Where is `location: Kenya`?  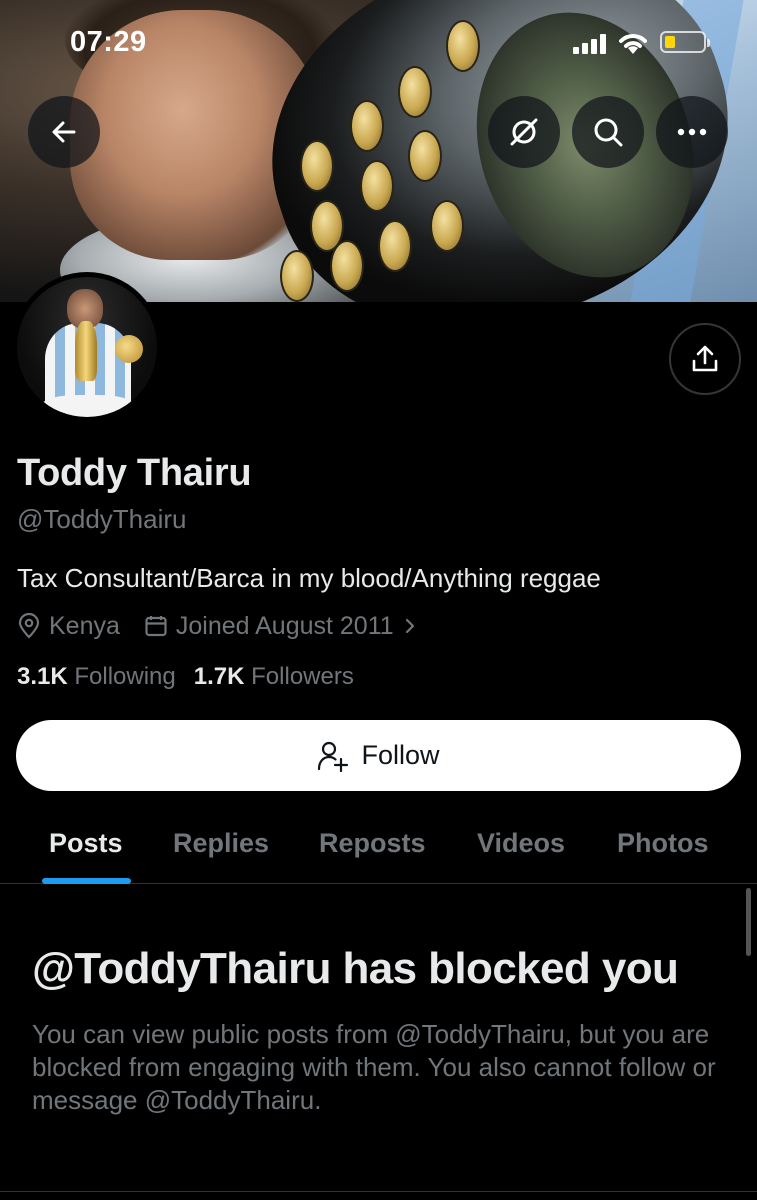
location: Kenya is located at coordinates (68, 626).